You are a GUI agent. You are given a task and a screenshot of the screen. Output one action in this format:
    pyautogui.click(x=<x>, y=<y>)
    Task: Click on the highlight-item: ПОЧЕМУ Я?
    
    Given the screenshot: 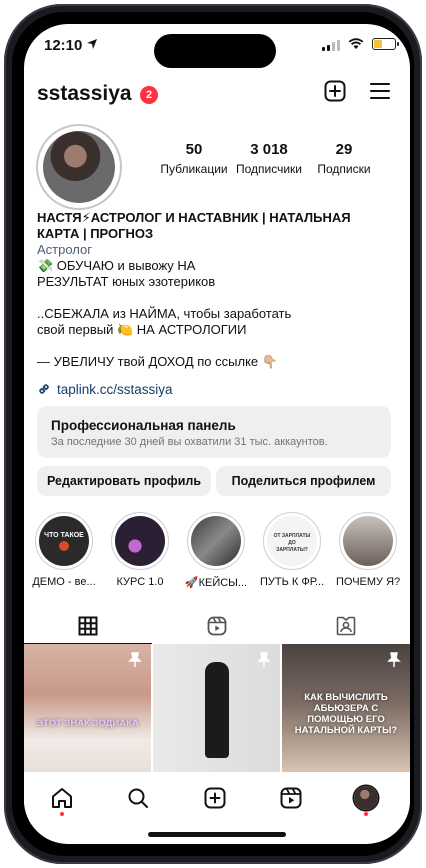 What is the action you would take?
    pyautogui.click(x=368, y=550)
    